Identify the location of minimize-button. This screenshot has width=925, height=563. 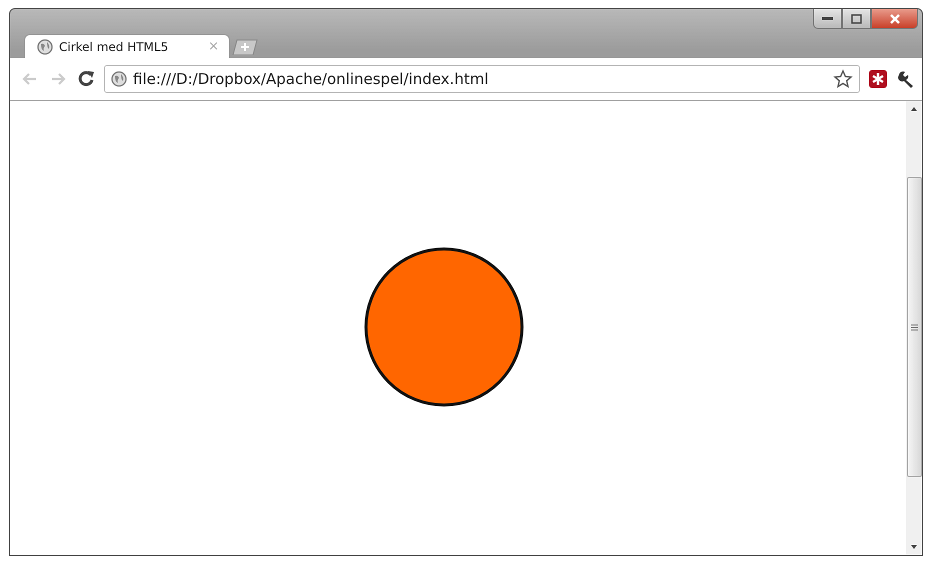
(827, 19).